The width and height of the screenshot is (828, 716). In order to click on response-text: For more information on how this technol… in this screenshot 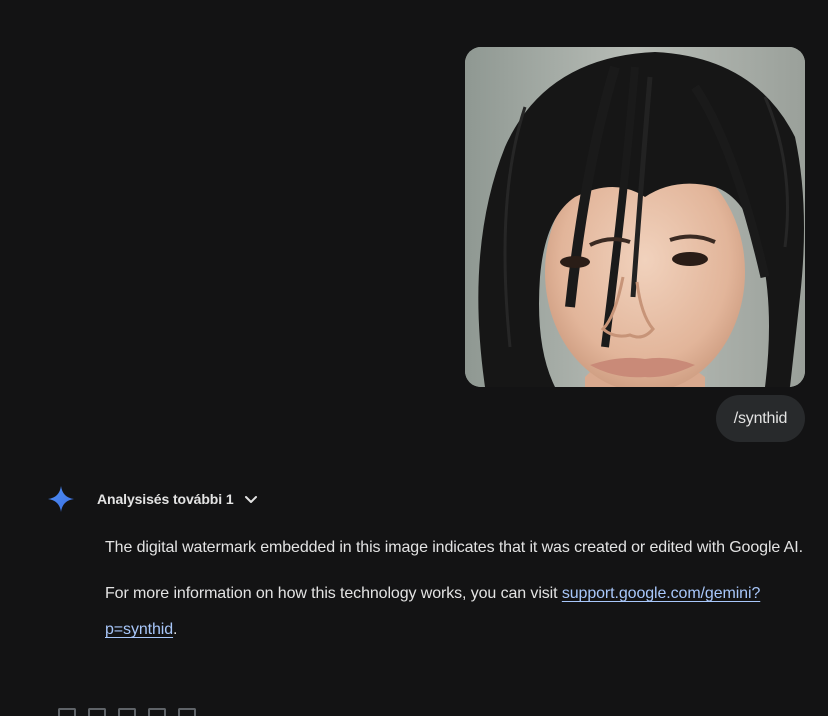, I will do `click(333, 593)`.